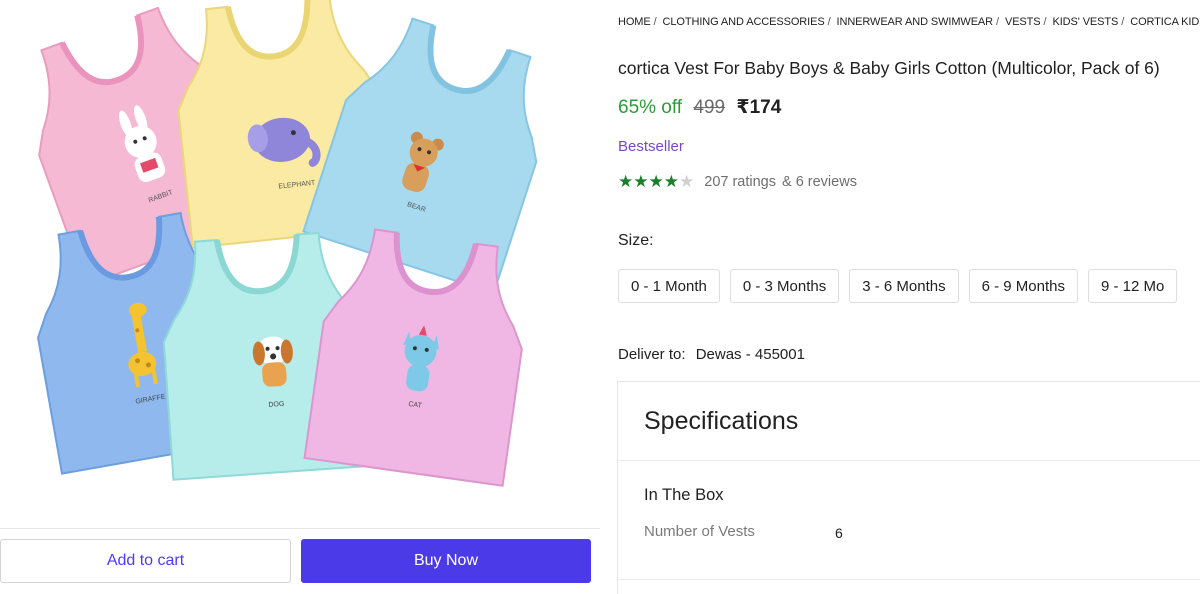  I want to click on breadcrumb-innerwear: INNERWEAR AND SWIMWEAR, so click(915, 22).